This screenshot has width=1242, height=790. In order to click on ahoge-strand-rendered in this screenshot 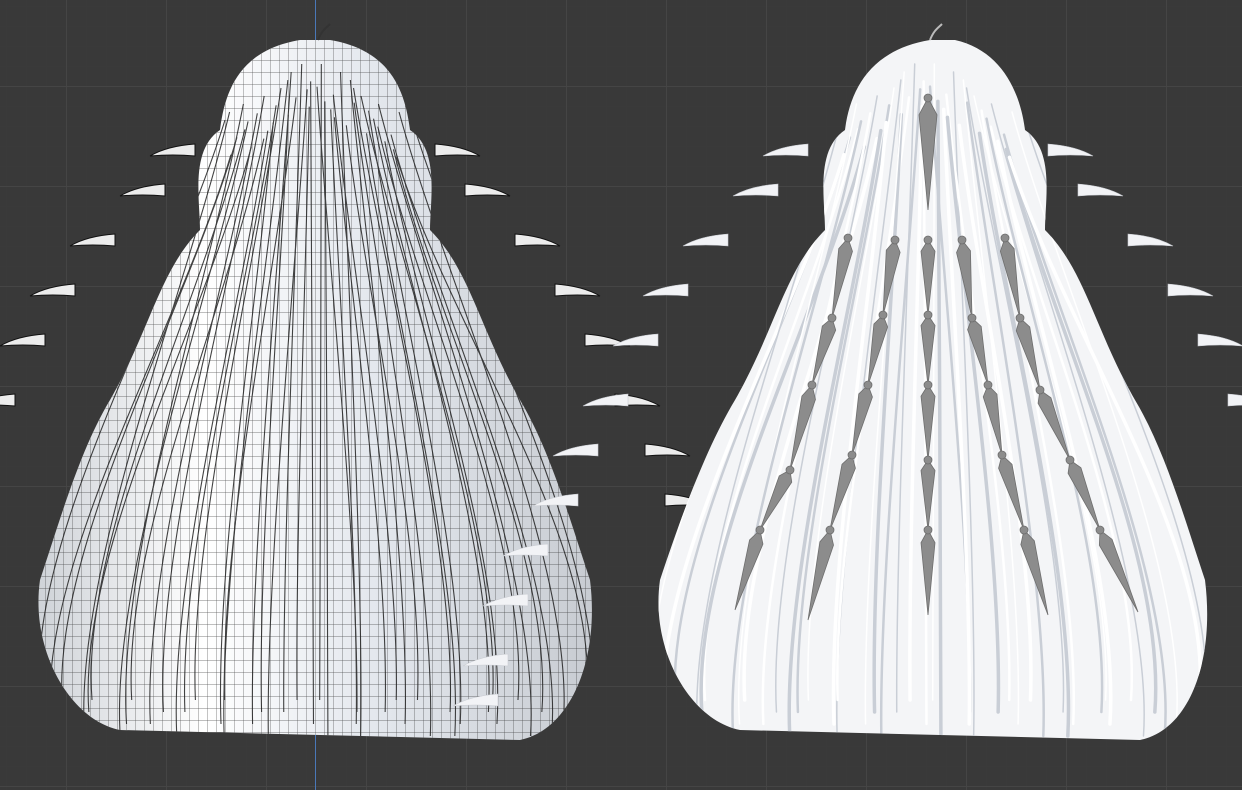, I will do `click(936, 32)`.